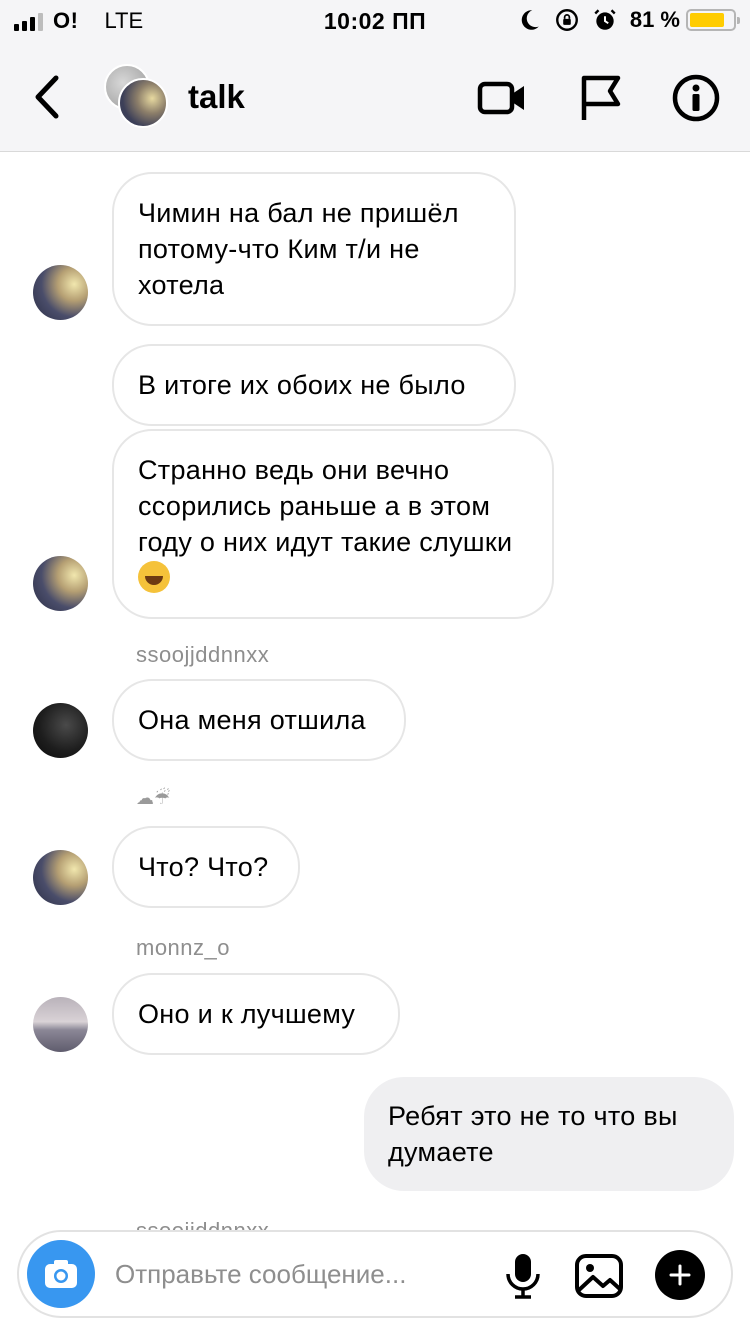 This screenshot has width=750, height=1334. Describe the element at coordinates (654, 19) in the screenshot. I see `battery-percent: 81 %` at that location.